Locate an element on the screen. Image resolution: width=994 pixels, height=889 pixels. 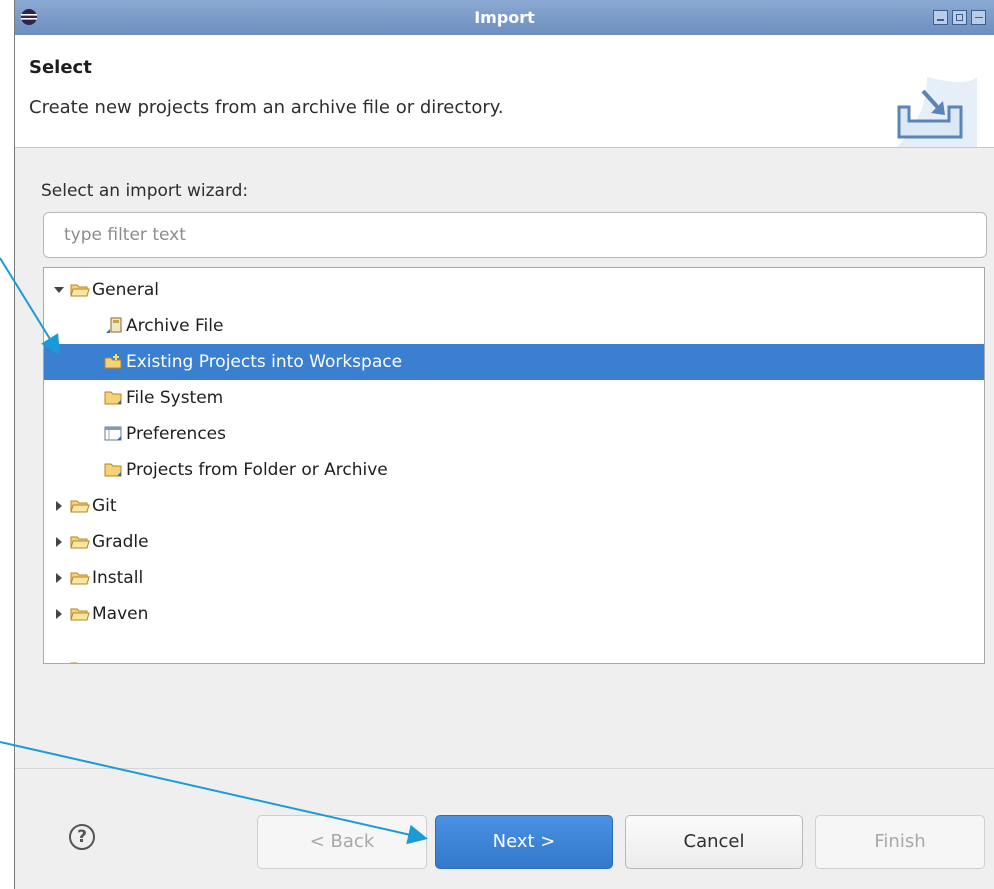
tree-item-maven: Maven is located at coordinates (514, 614).